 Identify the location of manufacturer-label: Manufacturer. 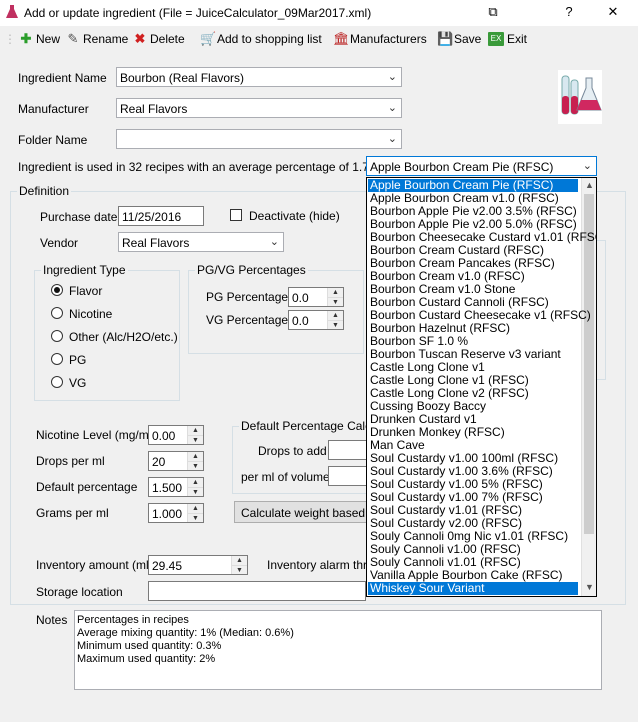
(53, 109).